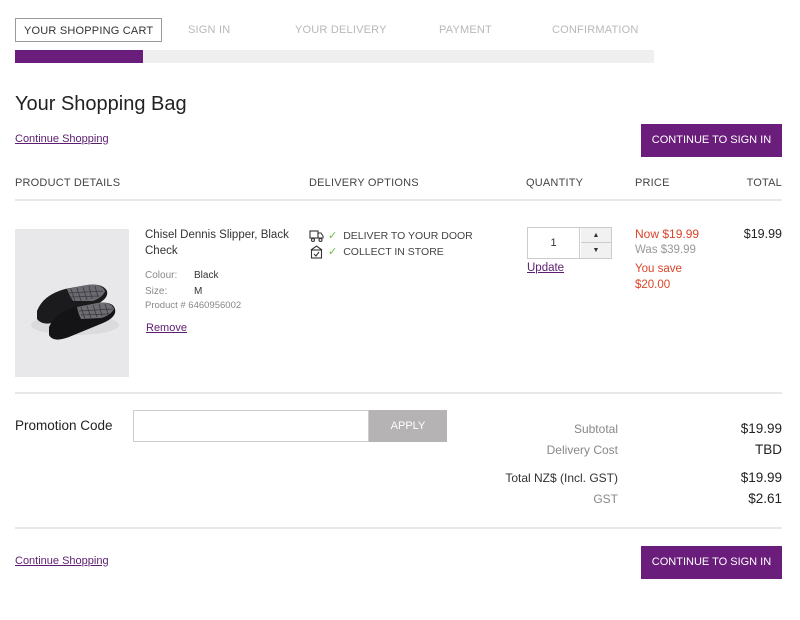  I want to click on colour-label: Colour:, so click(161, 275).